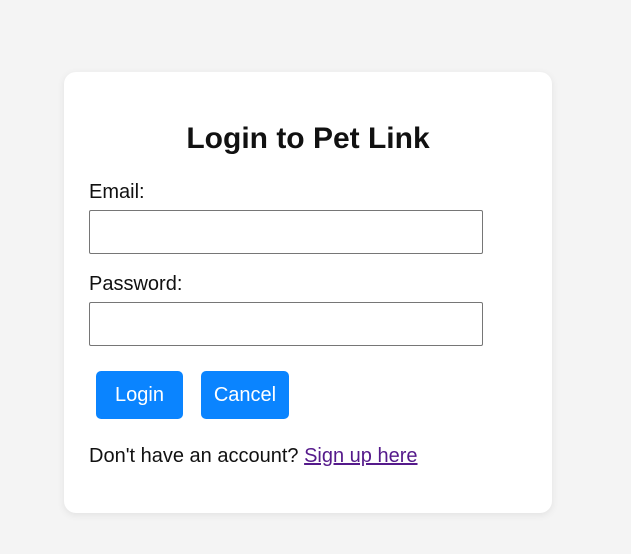 The width and height of the screenshot is (631, 554). I want to click on password-label: Password:, so click(136, 284).